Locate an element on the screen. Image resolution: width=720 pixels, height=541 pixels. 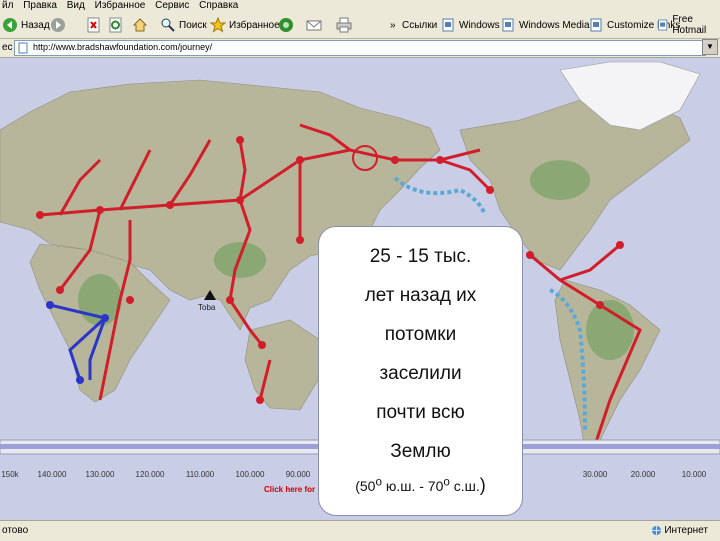
printer-icon is located at coordinates (344, 25).